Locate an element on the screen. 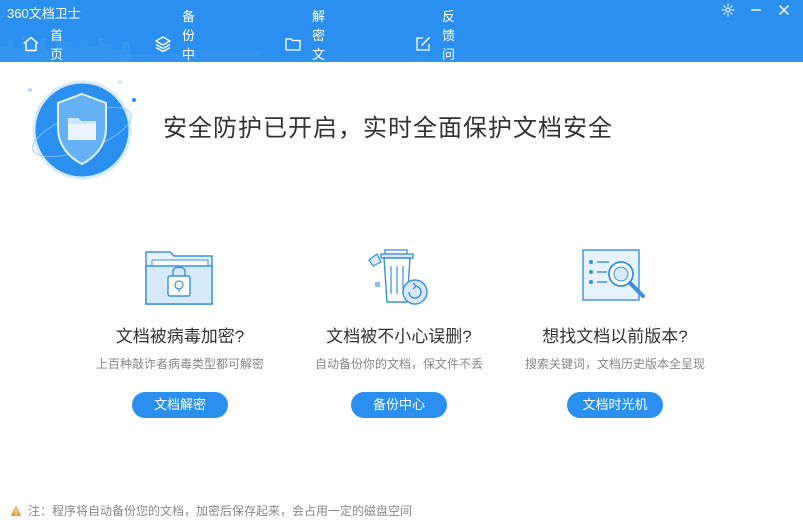 This screenshot has width=803, height=525. footer-note-text: 注：程序将自动备份您的文档，加密后保存起来，会占用一定的磁盘空间 is located at coordinates (220, 511).